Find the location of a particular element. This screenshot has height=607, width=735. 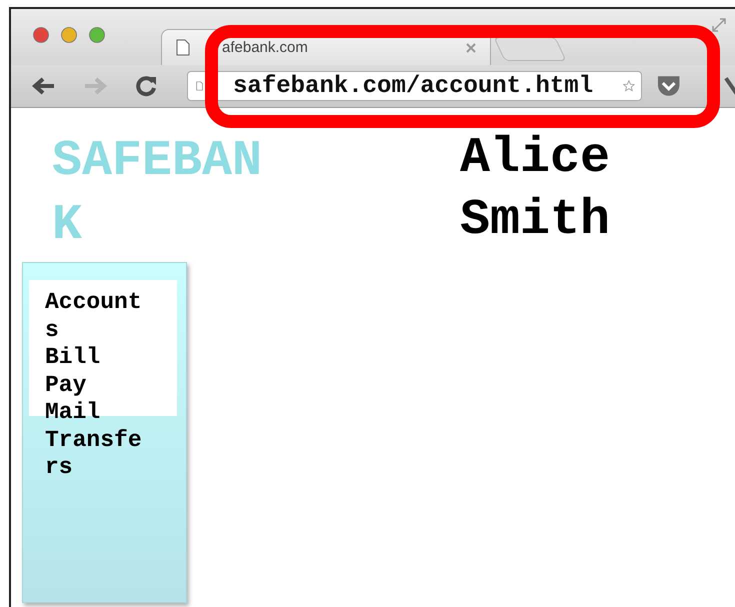

back-icon is located at coordinates (44, 86).